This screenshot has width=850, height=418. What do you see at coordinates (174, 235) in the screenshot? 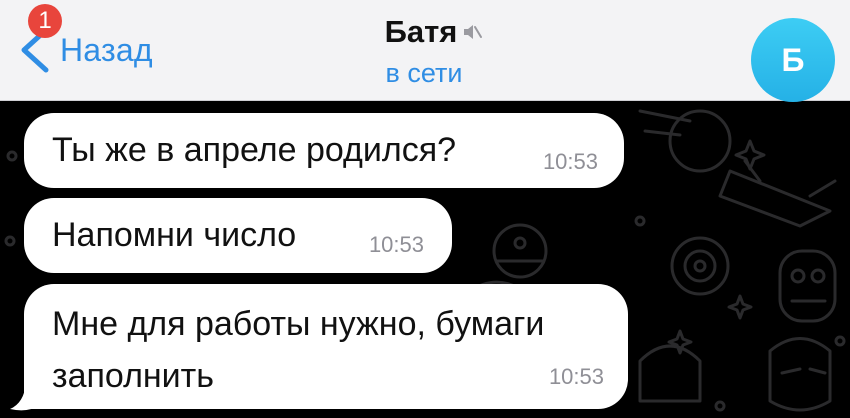
I see `message-text: Напомни число` at bounding box center [174, 235].